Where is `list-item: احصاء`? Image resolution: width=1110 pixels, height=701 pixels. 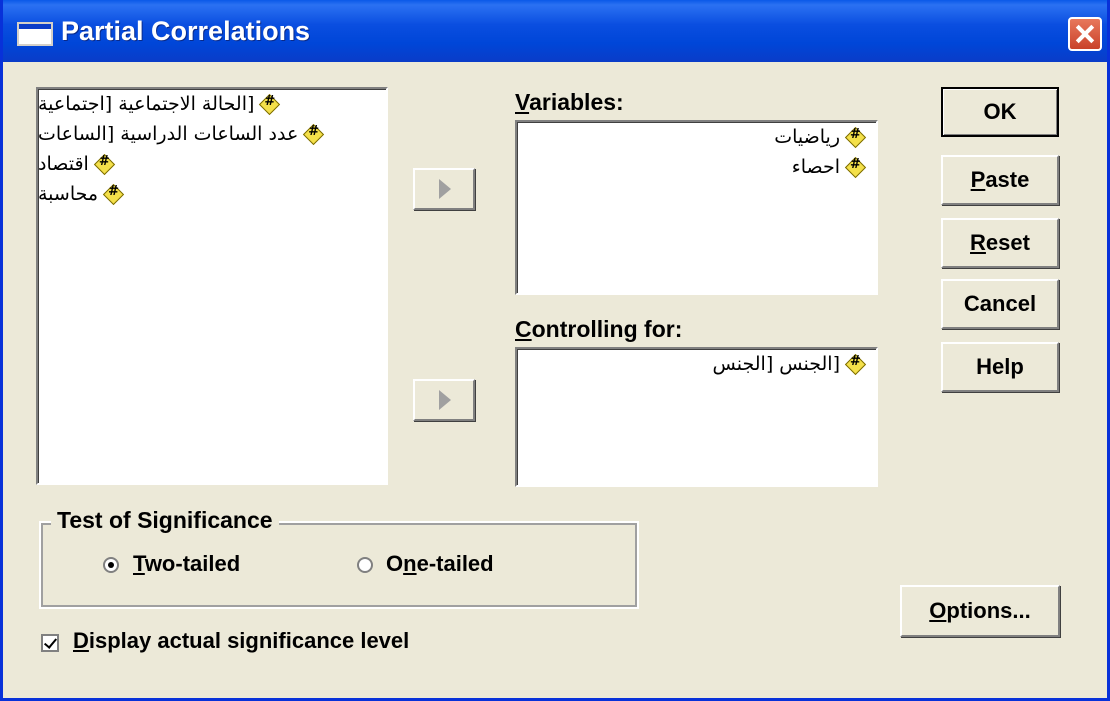
list-item: احصاء is located at coordinates (696, 167).